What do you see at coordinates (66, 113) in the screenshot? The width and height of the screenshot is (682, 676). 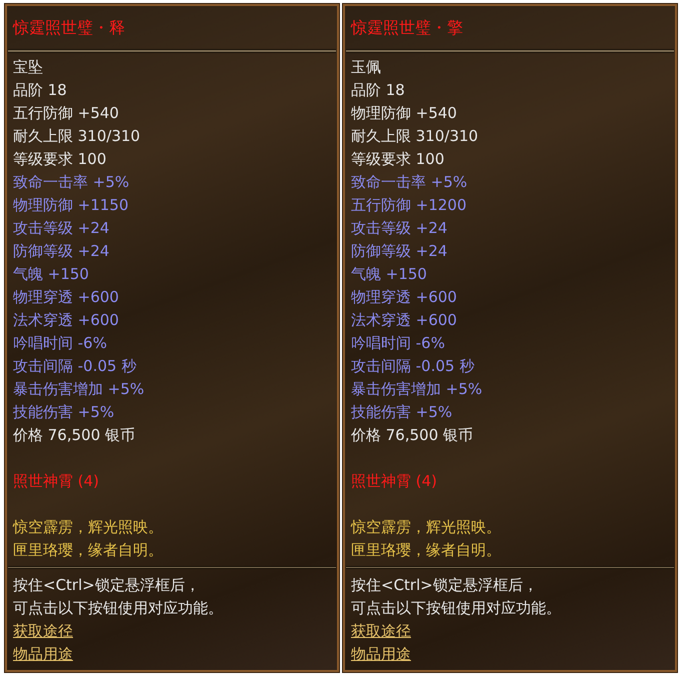 I see `stat-line: 五行防御 +540` at bounding box center [66, 113].